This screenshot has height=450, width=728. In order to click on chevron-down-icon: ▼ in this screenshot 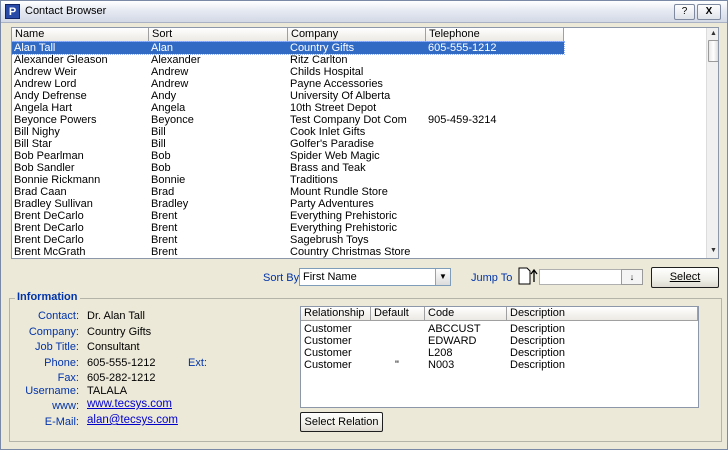, I will do `click(442, 277)`.